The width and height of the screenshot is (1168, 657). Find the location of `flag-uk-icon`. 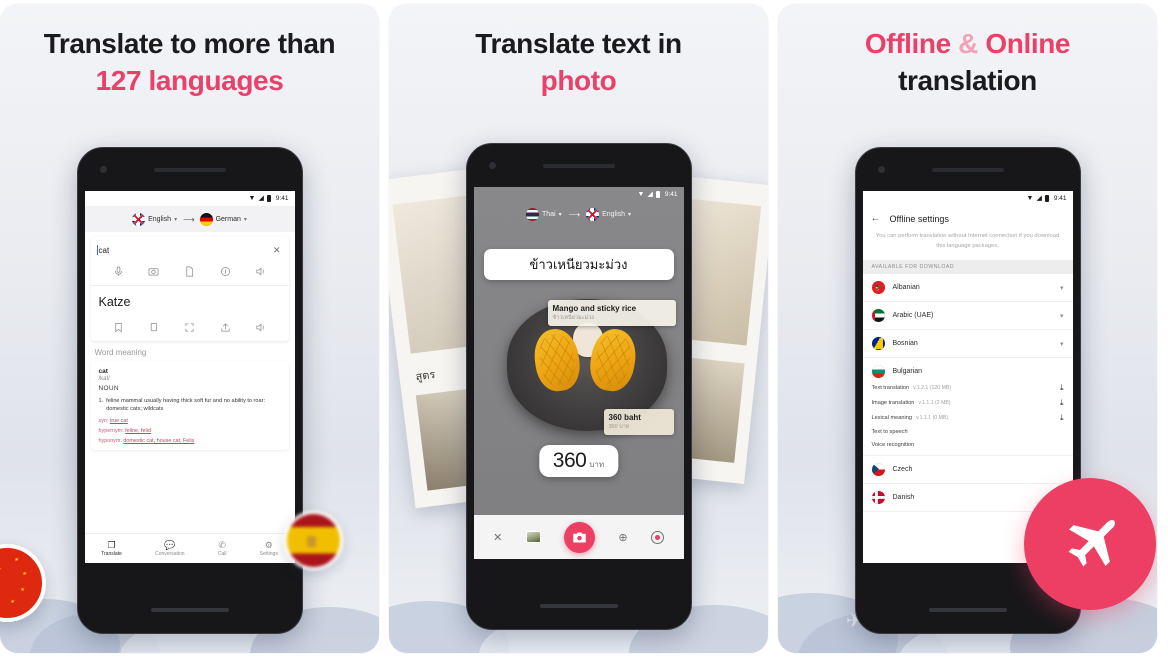

flag-uk-icon is located at coordinates (139, 219).